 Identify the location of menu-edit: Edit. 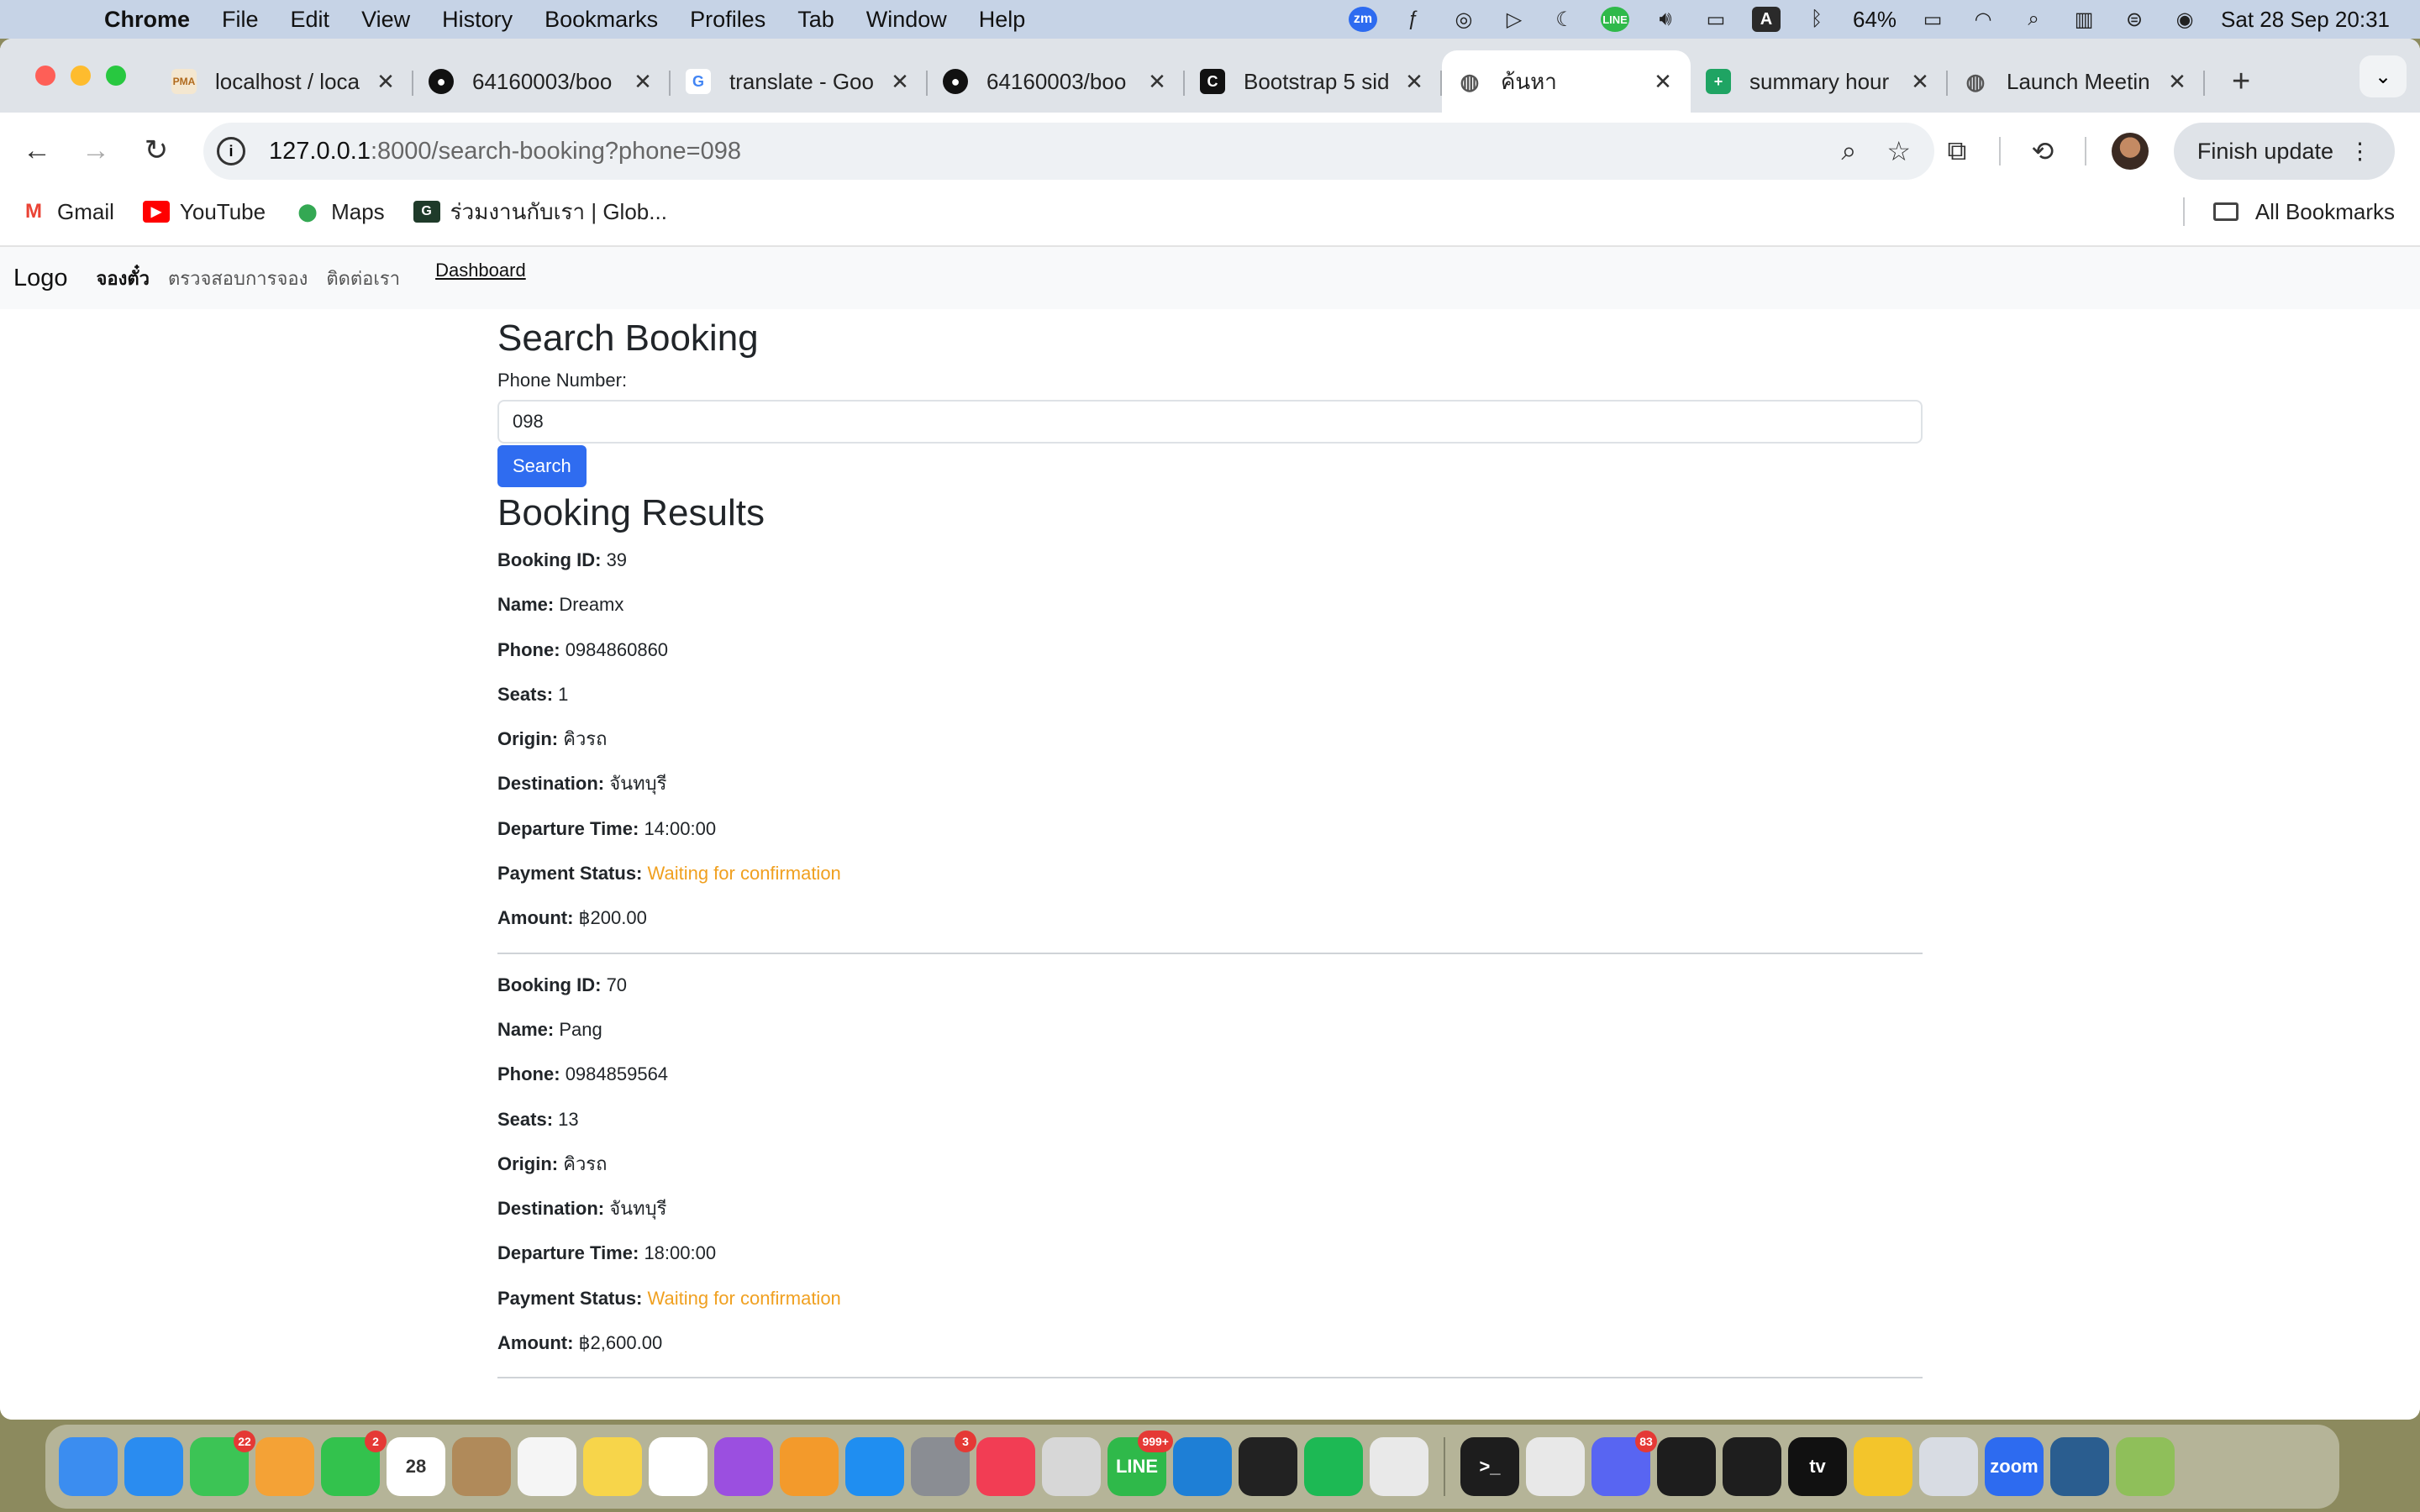
(310, 20).